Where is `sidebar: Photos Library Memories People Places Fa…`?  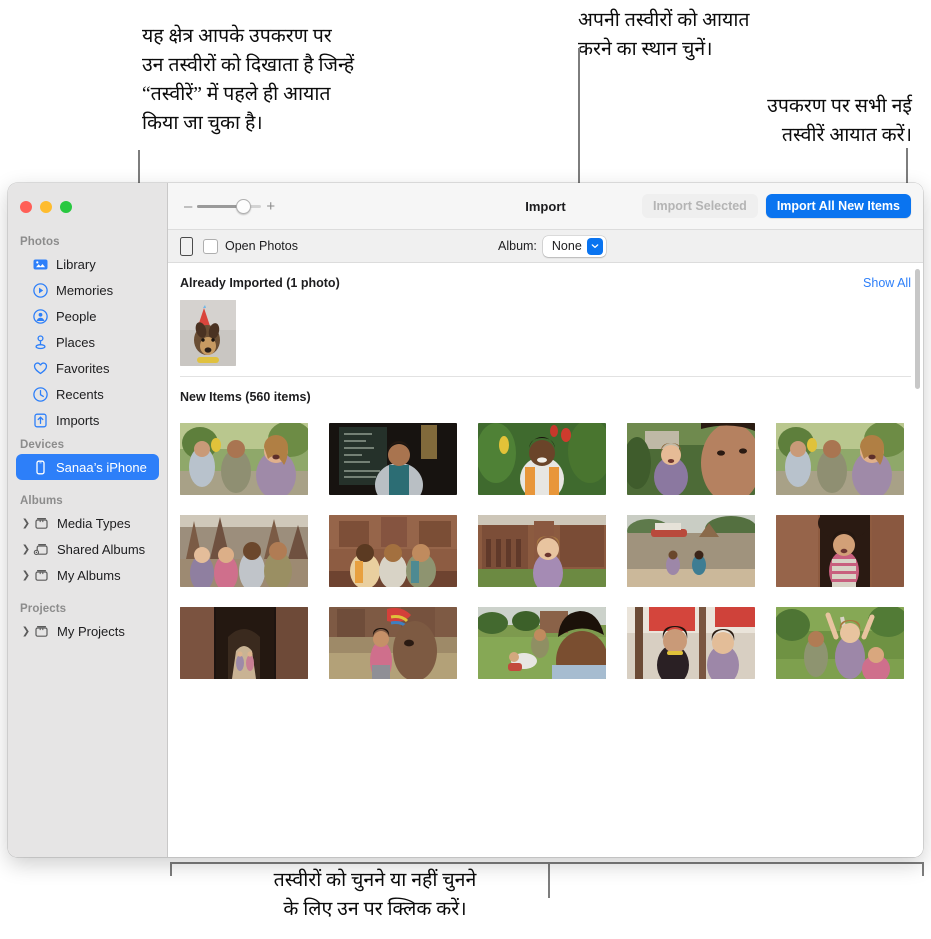 sidebar: Photos Library Memories People Places Fa… is located at coordinates (88, 520).